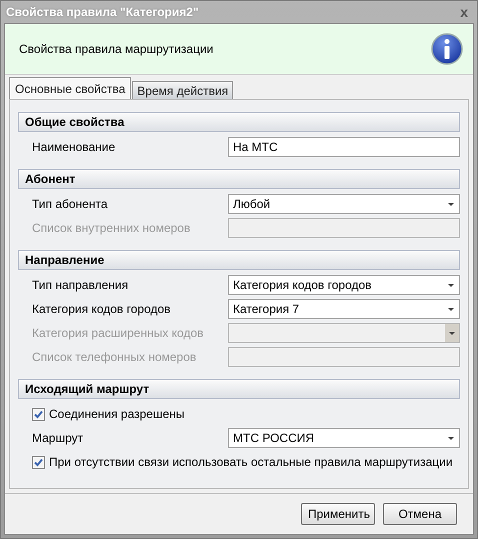 The image size is (478, 539). Describe the element at coordinates (239, 122) in the screenshot. I see `section-header: Общие свойства` at that location.